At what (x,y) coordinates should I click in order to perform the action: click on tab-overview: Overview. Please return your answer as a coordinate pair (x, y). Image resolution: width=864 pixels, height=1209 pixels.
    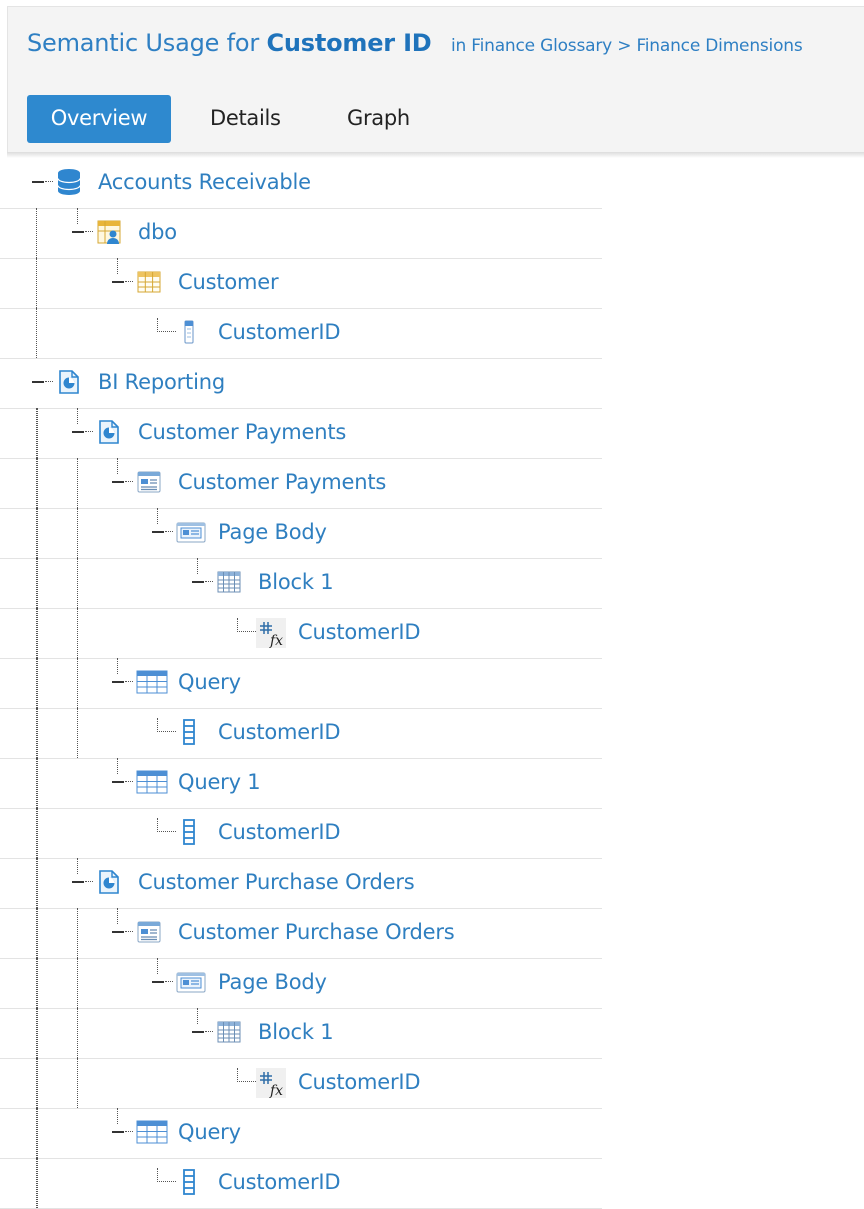
    Looking at the image, I should click on (99, 119).